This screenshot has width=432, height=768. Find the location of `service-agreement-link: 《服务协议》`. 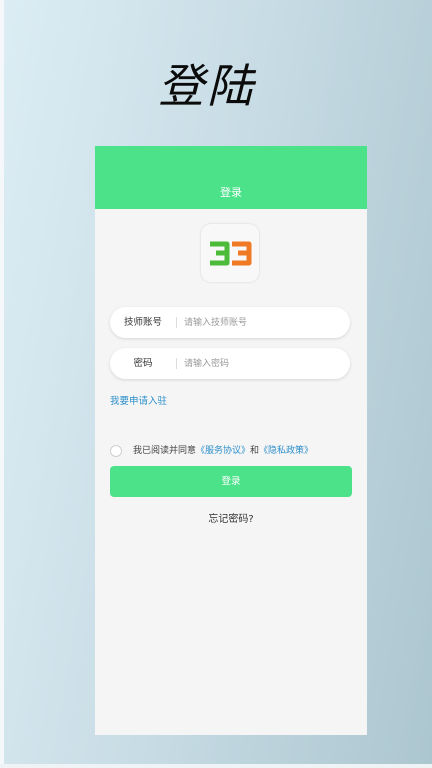

service-agreement-link: 《服务协议》 is located at coordinates (223, 451).